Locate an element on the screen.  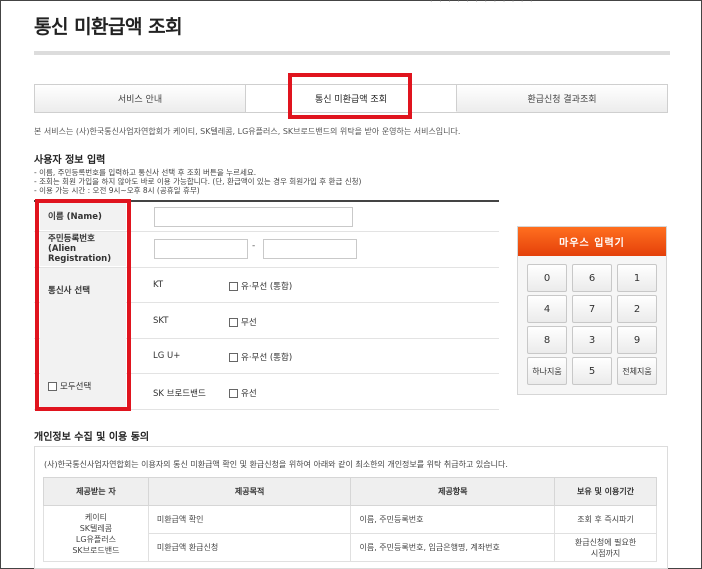
tab-service-info: 서비스 안내 is located at coordinates (140, 98).